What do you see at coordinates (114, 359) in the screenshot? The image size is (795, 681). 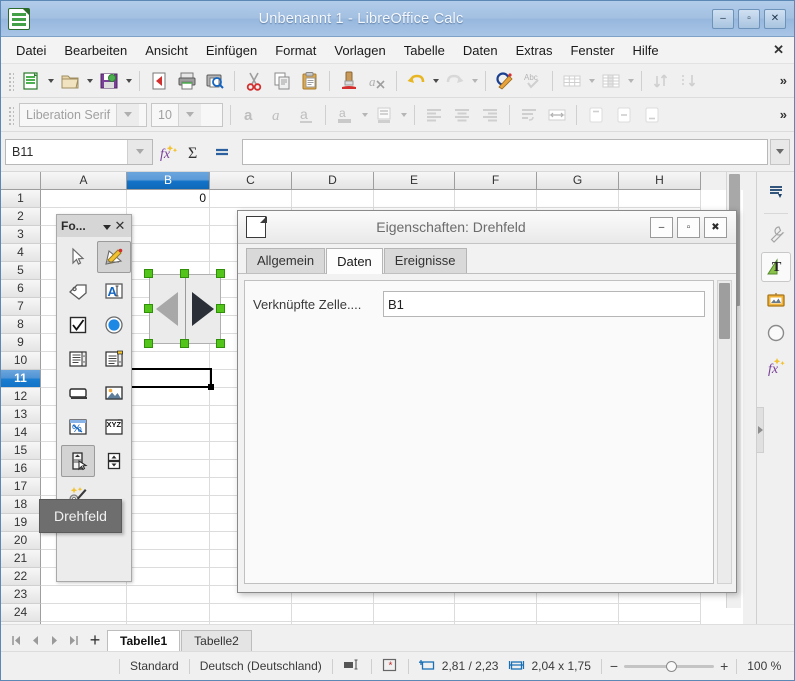 I see `combo-box-icon` at bounding box center [114, 359].